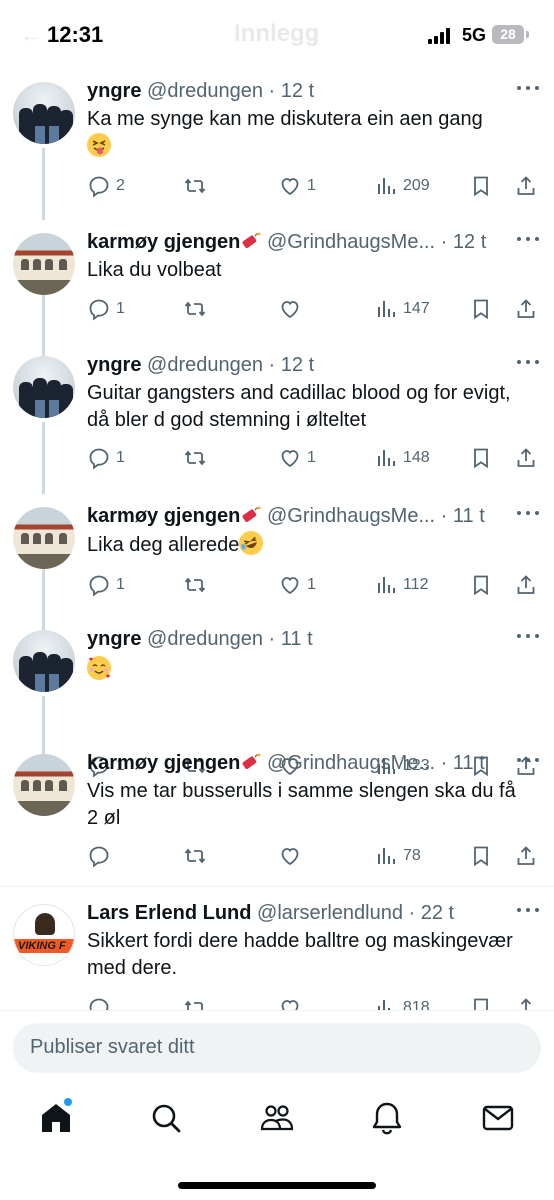  Describe the element at coordinates (402, 1002) in the screenshot. I see `views-button: 818` at that location.